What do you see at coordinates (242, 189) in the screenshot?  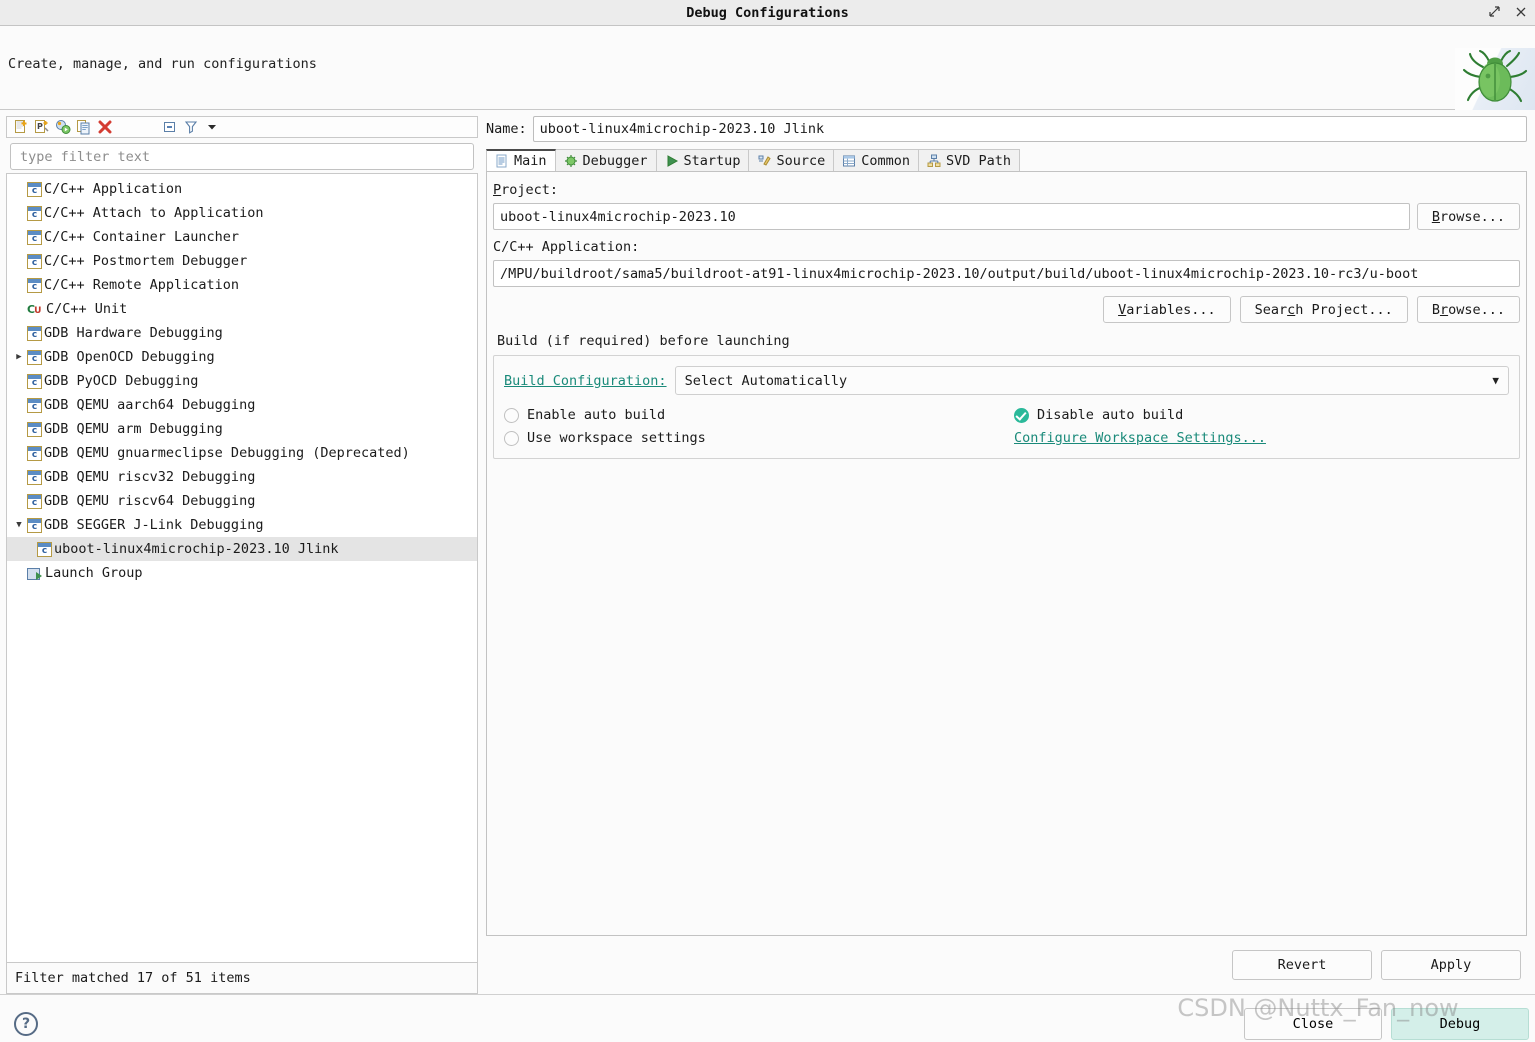 I see `tree-item: C/C++ Application` at bounding box center [242, 189].